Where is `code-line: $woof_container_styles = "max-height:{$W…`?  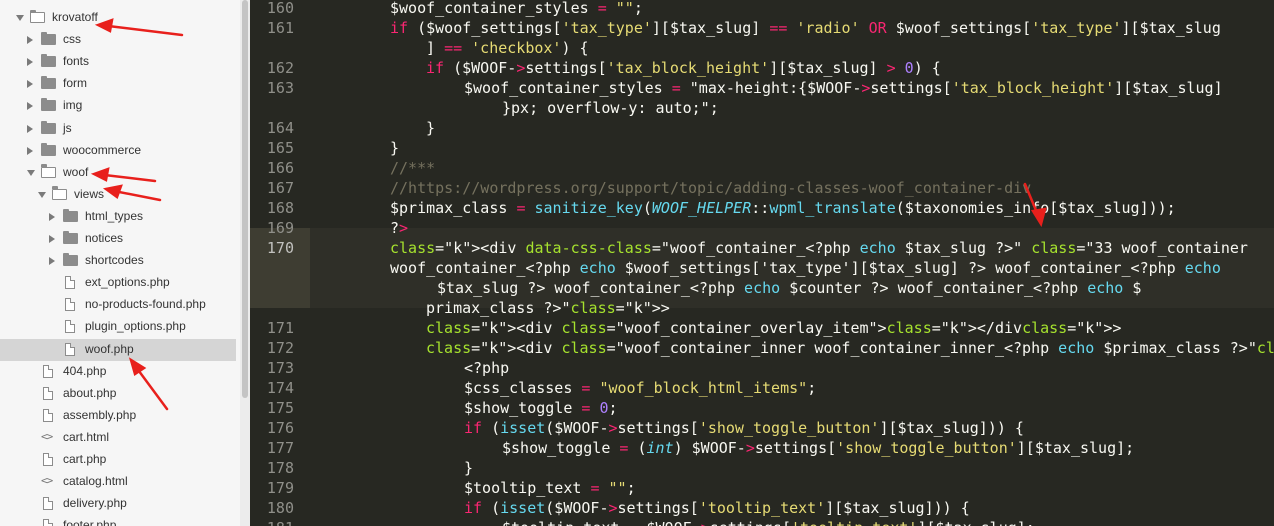
code-line: $woof_container_styles = "max-height:{$W… is located at coordinates (843, 88).